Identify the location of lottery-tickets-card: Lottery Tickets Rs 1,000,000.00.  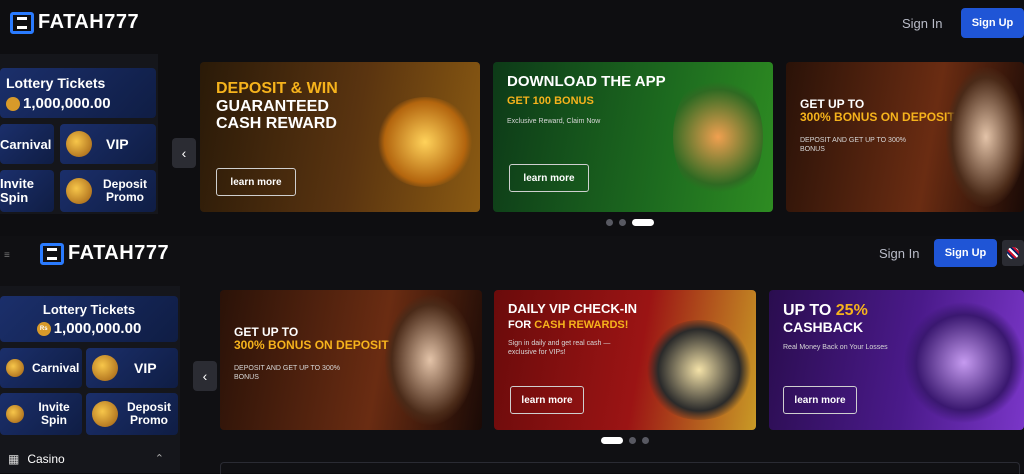
(89, 319).